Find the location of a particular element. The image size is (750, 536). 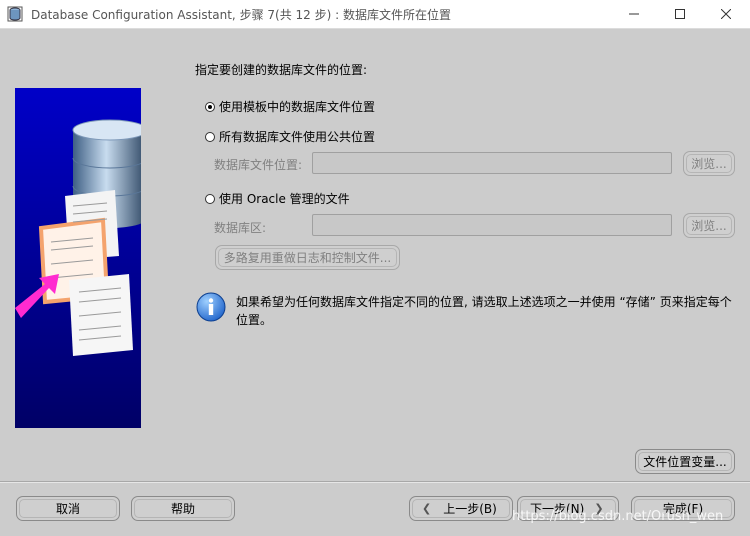

database-app-icon is located at coordinates (15, 14).